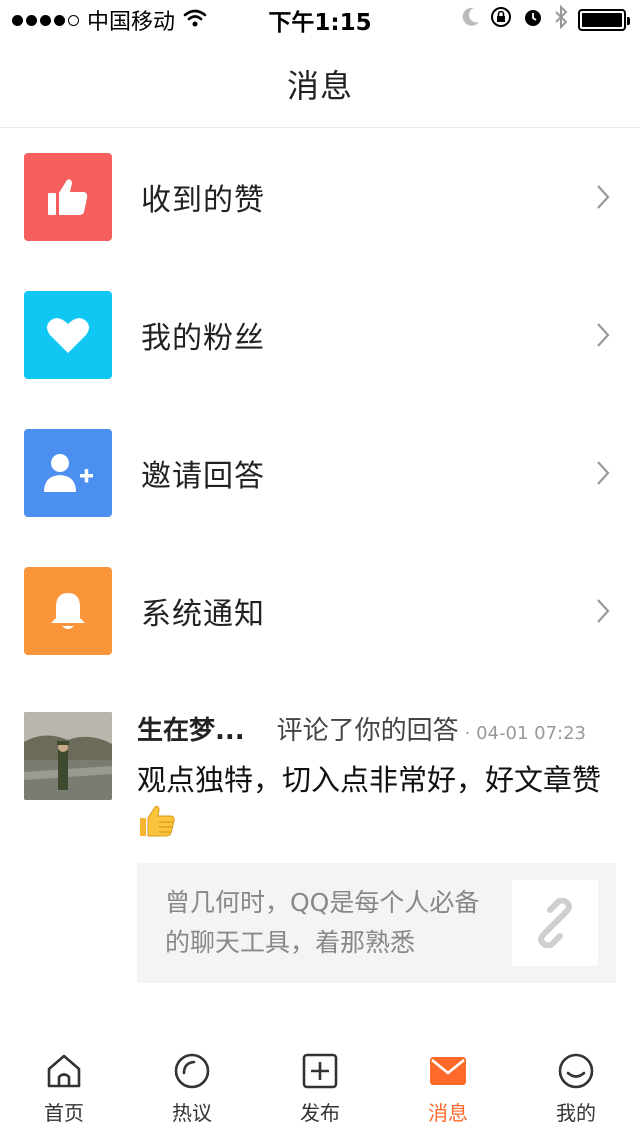 This screenshot has height=1136, width=640. I want to click on tab-label: 我的, so click(576, 1112).